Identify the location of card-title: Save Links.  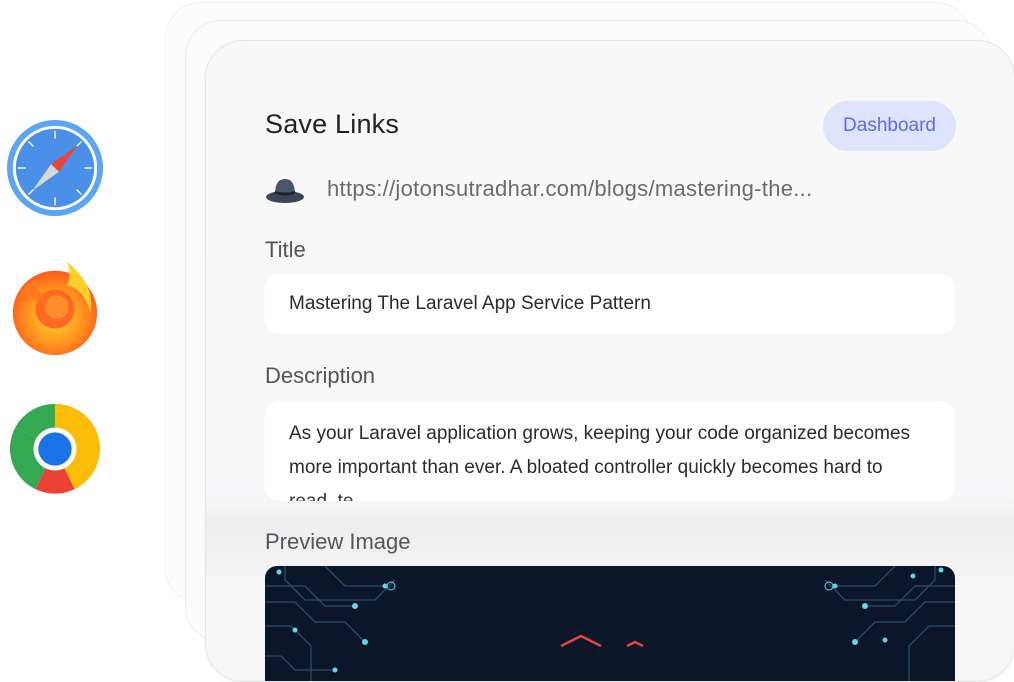
(332, 124).